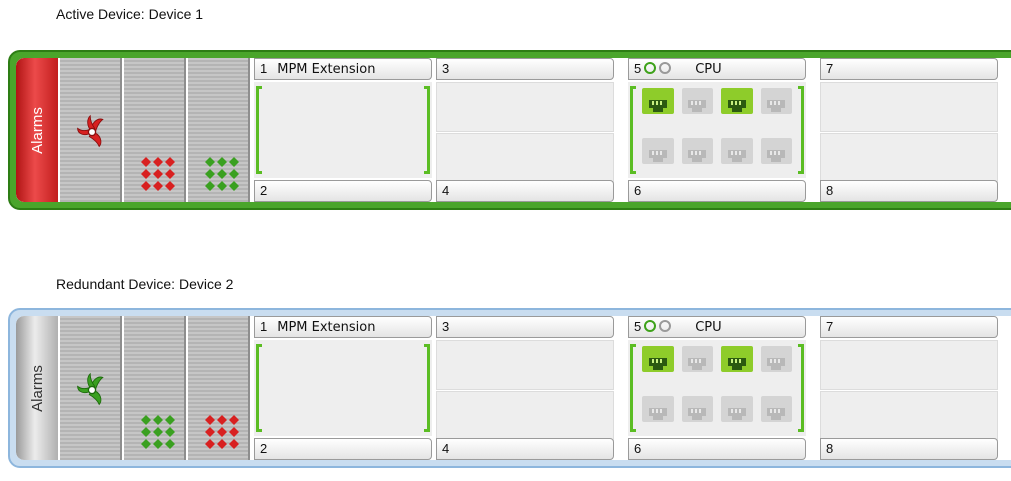 The width and height of the screenshot is (1011, 481). I want to click on alarms-tab-label: Alarms, so click(37, 388).